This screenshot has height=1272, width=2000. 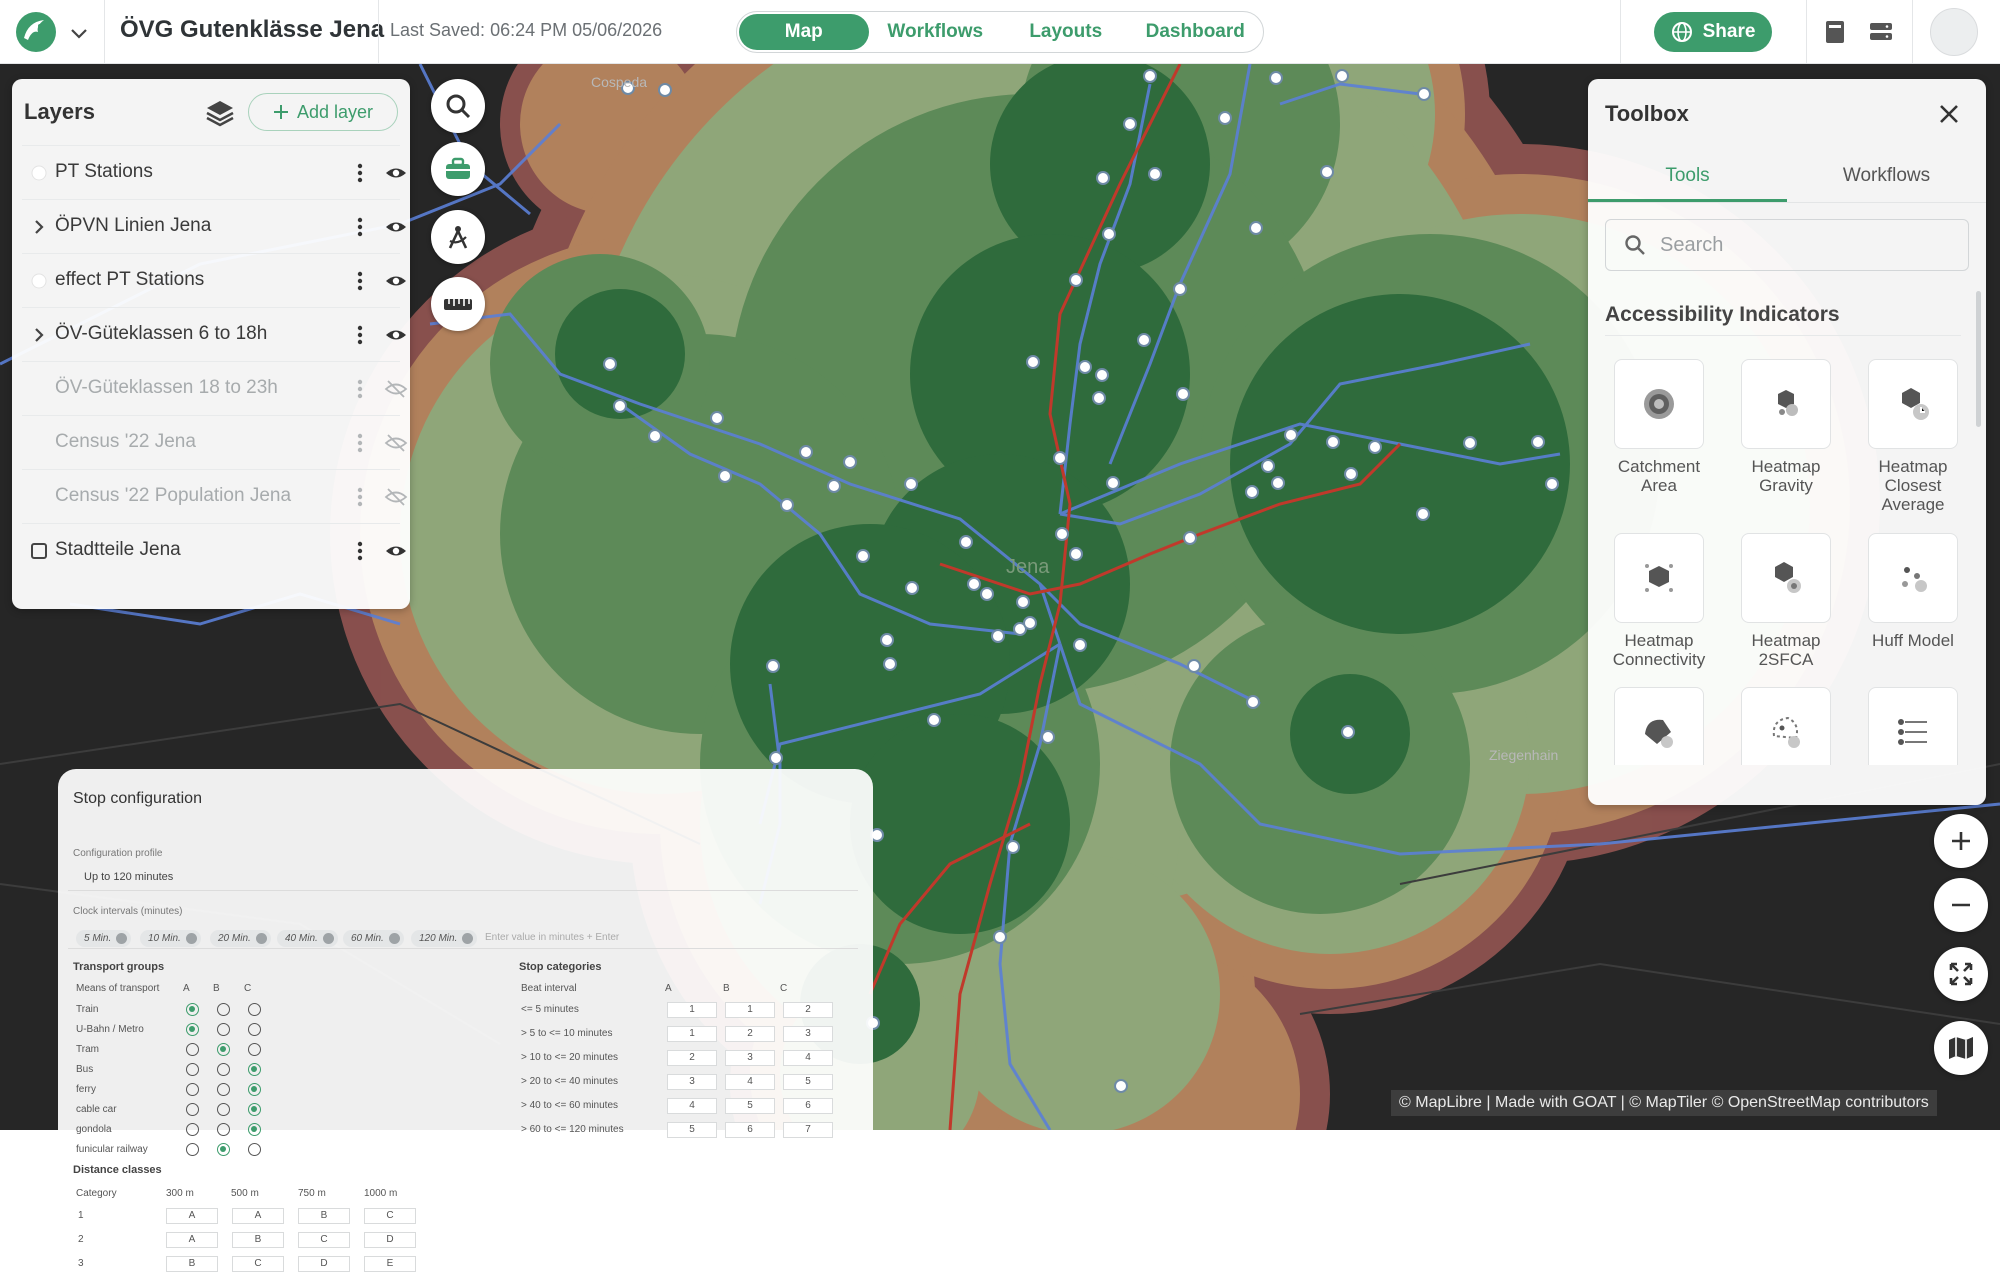 I want to click on tool-heatmap-2sfca: Heatmap 2SFCA, so click(x=1786, y=601).